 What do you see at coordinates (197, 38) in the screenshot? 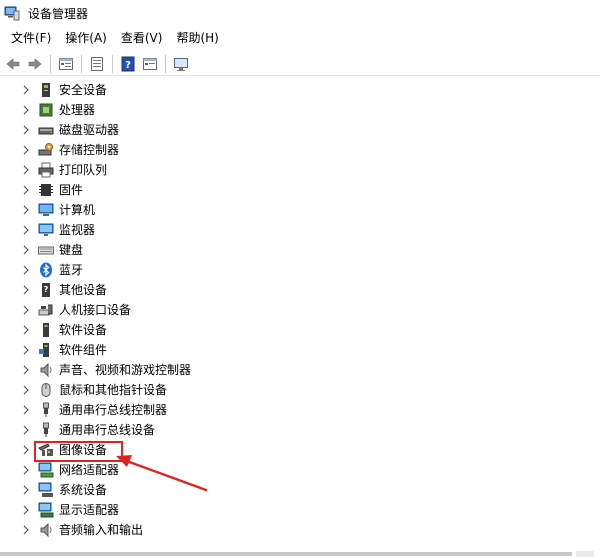
I see `menu-help: 帮助(H)` at bounding box center [197, 38].